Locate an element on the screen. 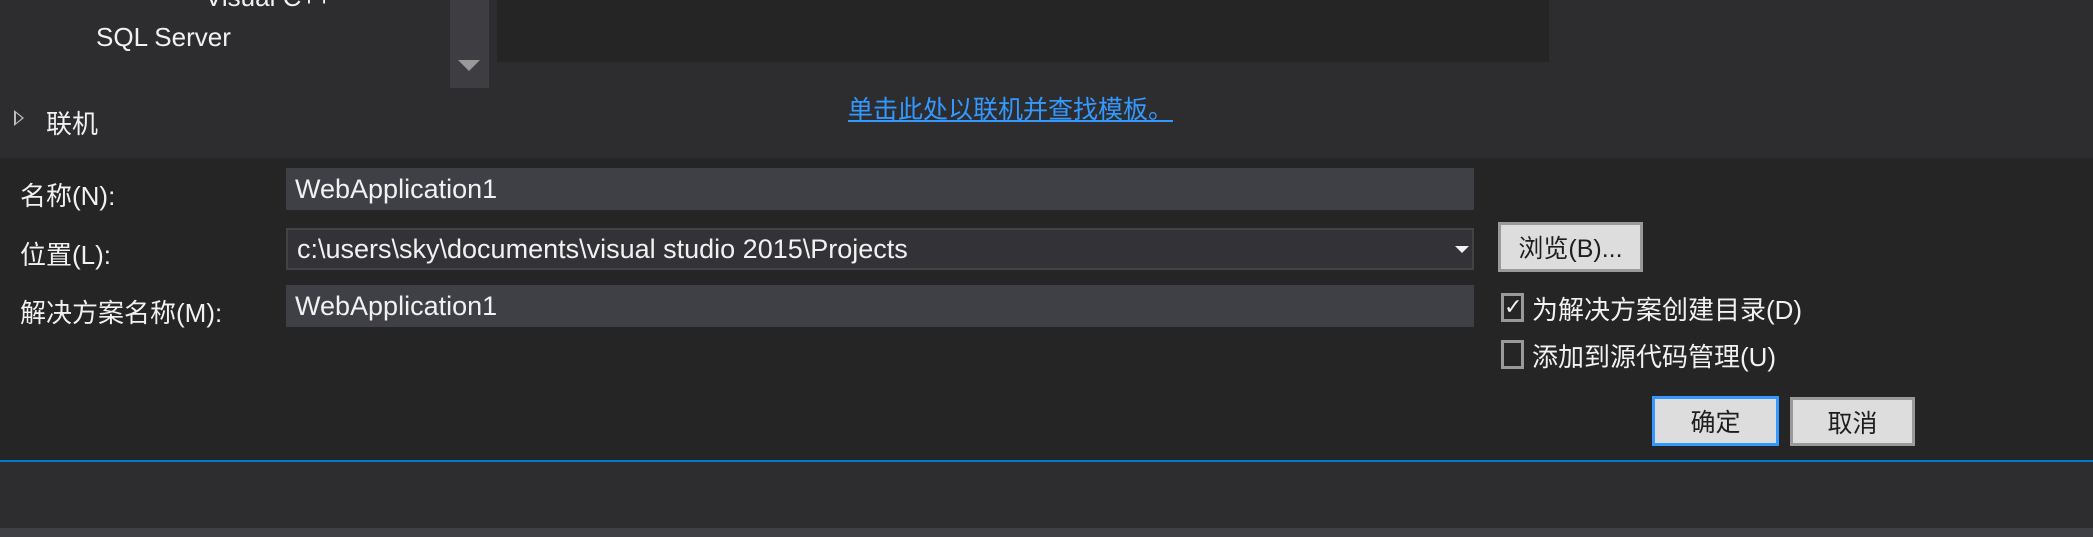 The height and width of the screenshot is (537, 2093). solution-name-label: 解决方案名称(M): is located at coordinates (121, 313).